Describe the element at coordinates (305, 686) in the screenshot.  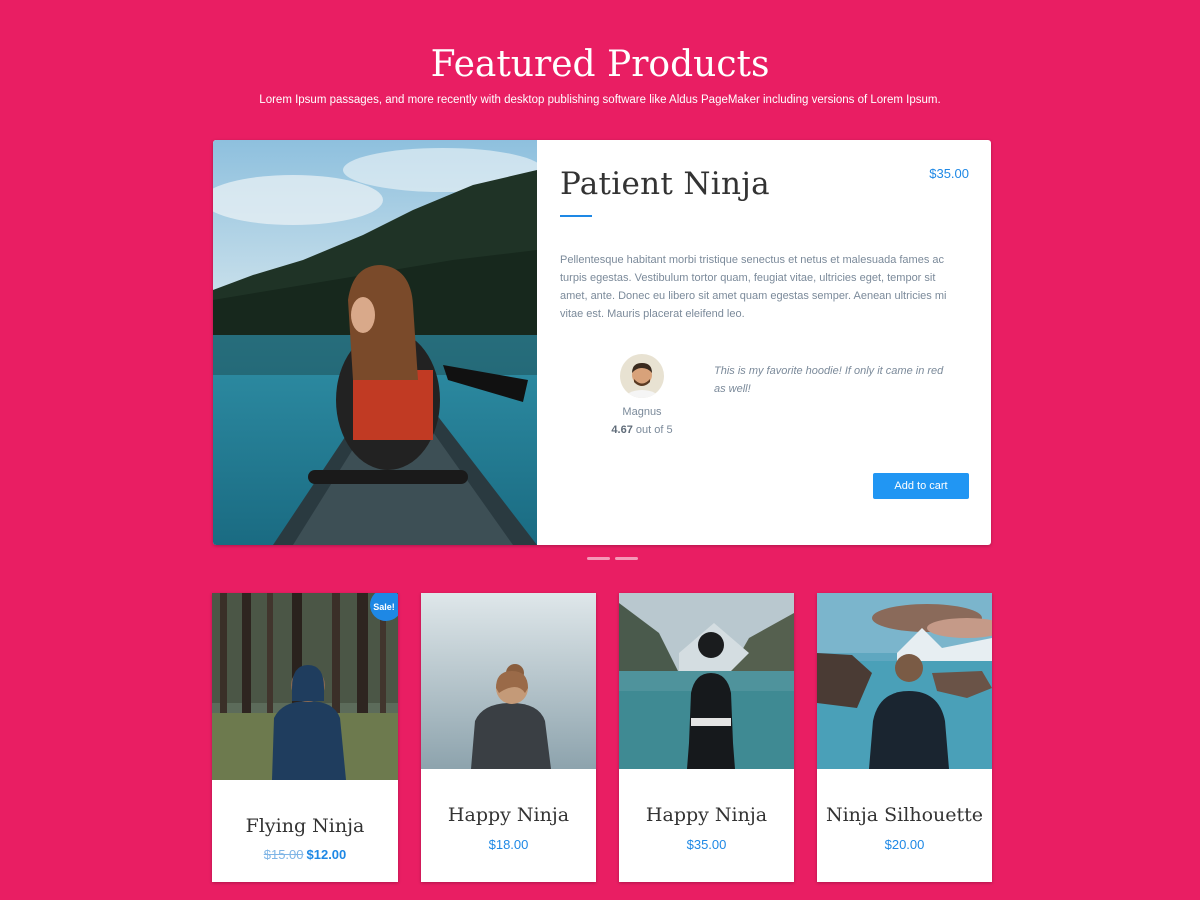
I see `product-image: Sale!` at that location.